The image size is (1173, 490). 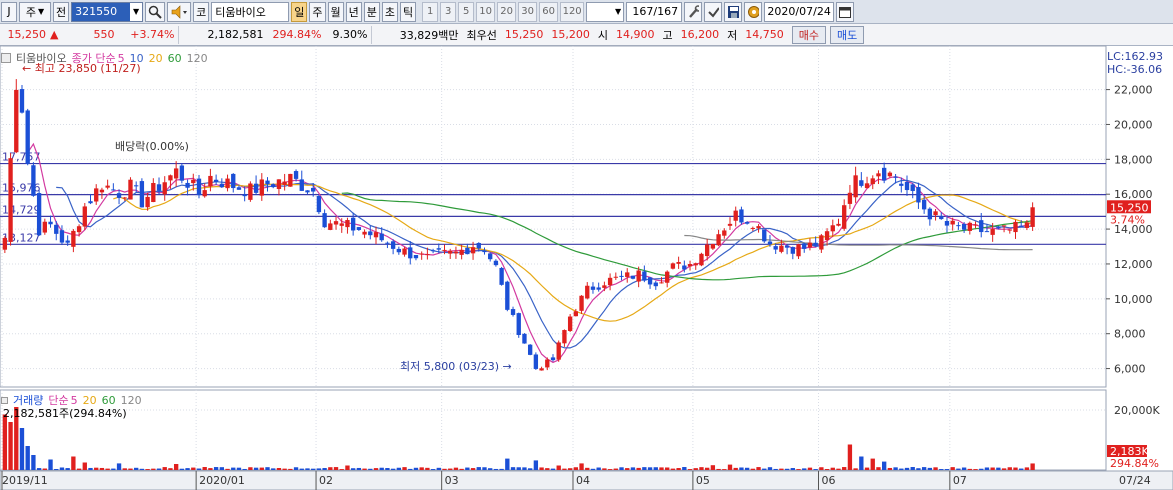 I want to click on volume-percent-tag: 294.84%, so click(x=1134, y=463).